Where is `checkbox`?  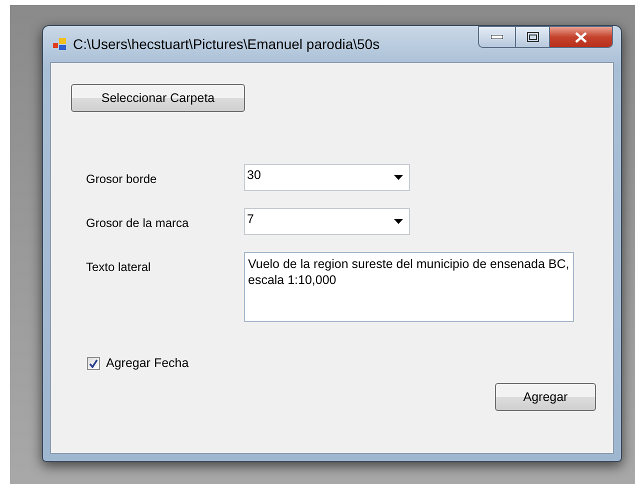
checkbox is located at coordinates (93, 363).